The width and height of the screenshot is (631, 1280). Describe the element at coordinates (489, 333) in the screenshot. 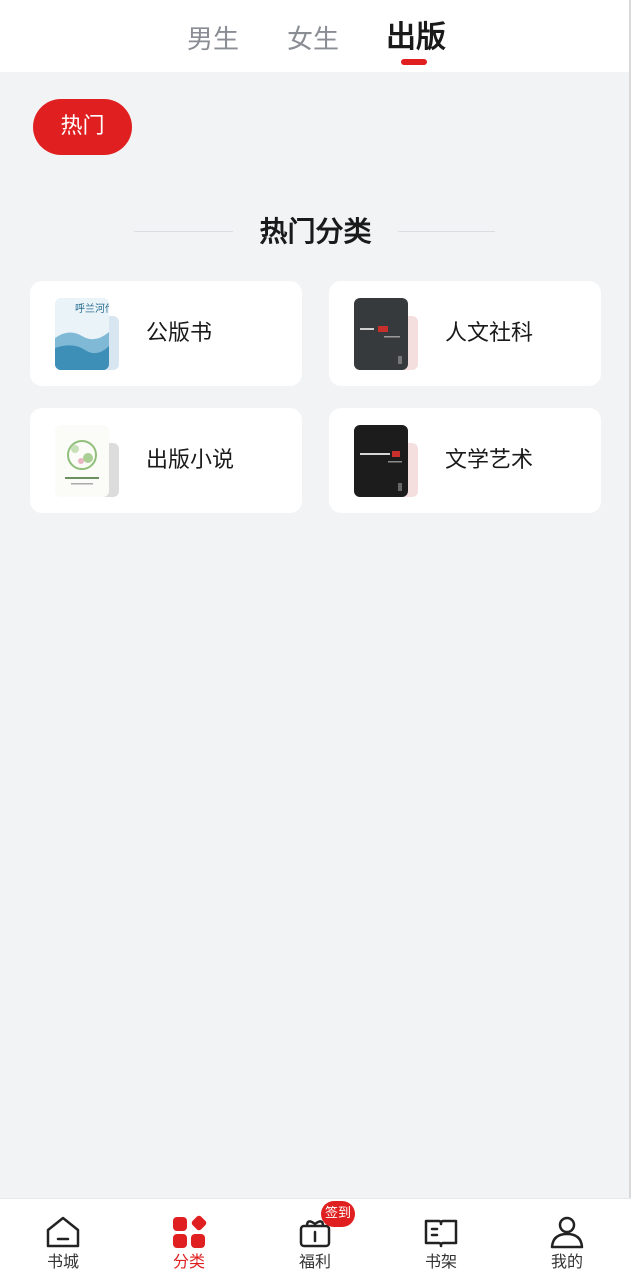

I see `category-label: 人文社科` at that location.